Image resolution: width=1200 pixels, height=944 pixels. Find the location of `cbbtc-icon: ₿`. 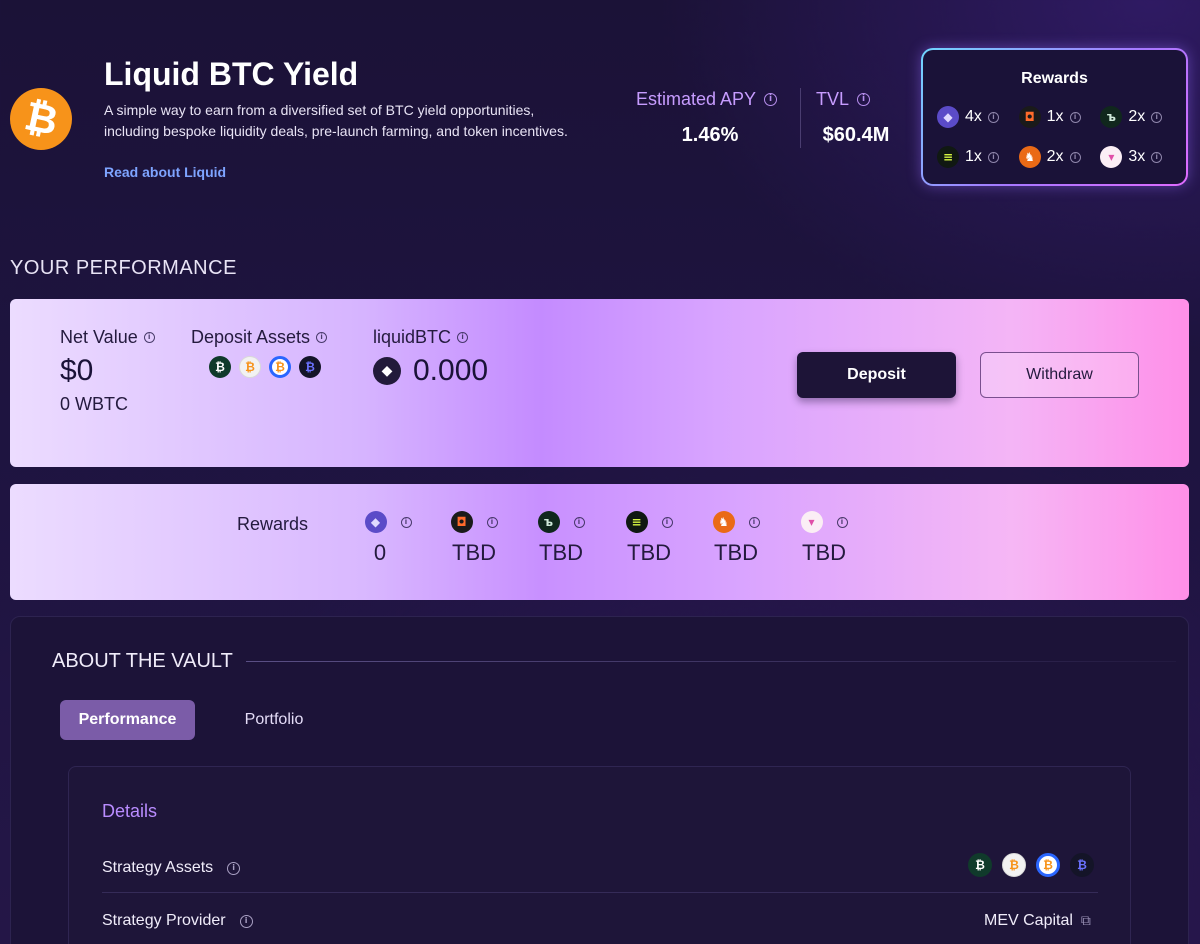

cbbtc-icon: ₿ is located at coordinates (1048, 865).